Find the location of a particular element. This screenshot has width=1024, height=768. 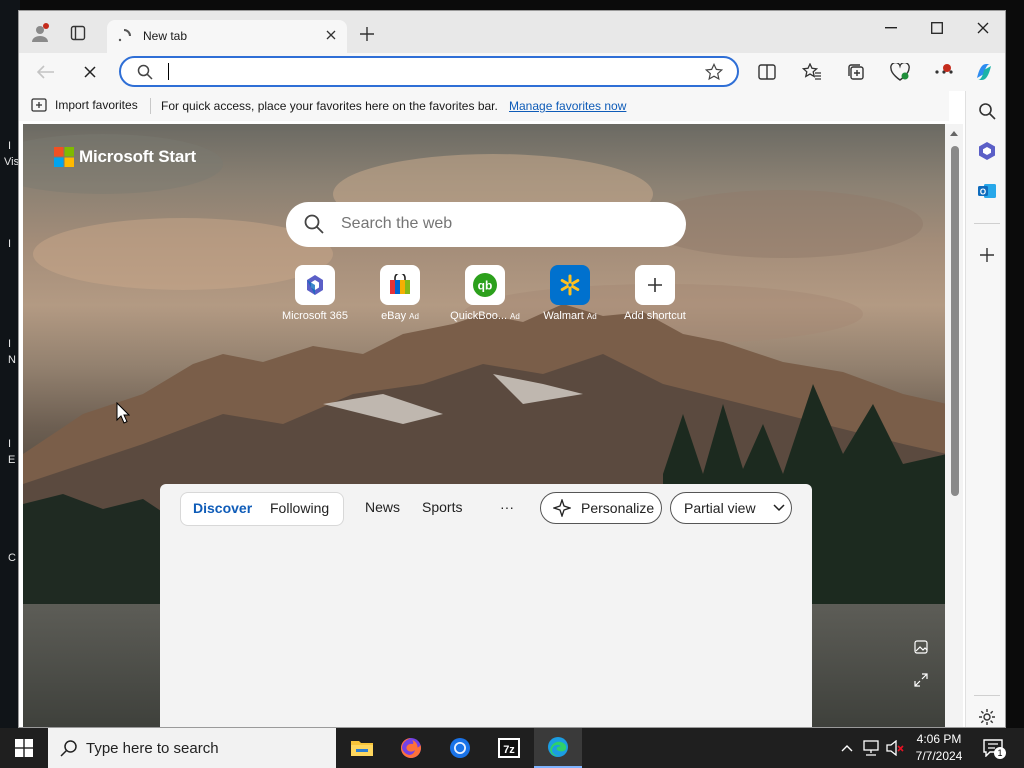

browser-essentials-icon is located at coordinates (900, 72).